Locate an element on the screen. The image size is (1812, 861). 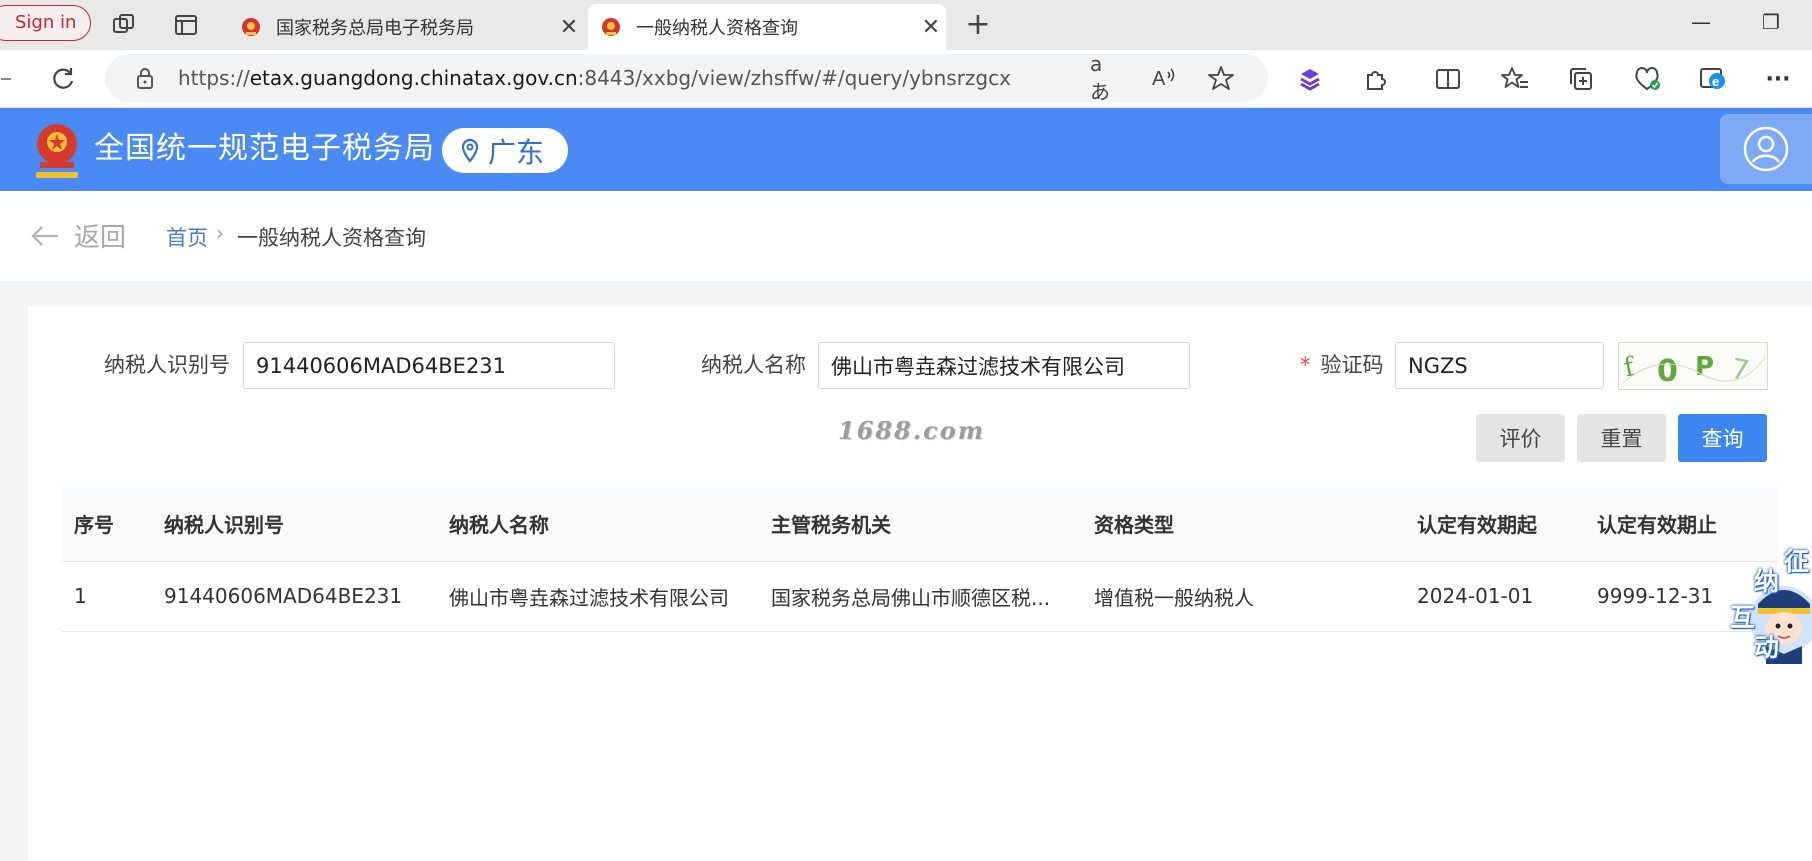
new-tab-button: + is located at coordinates (978, 25).